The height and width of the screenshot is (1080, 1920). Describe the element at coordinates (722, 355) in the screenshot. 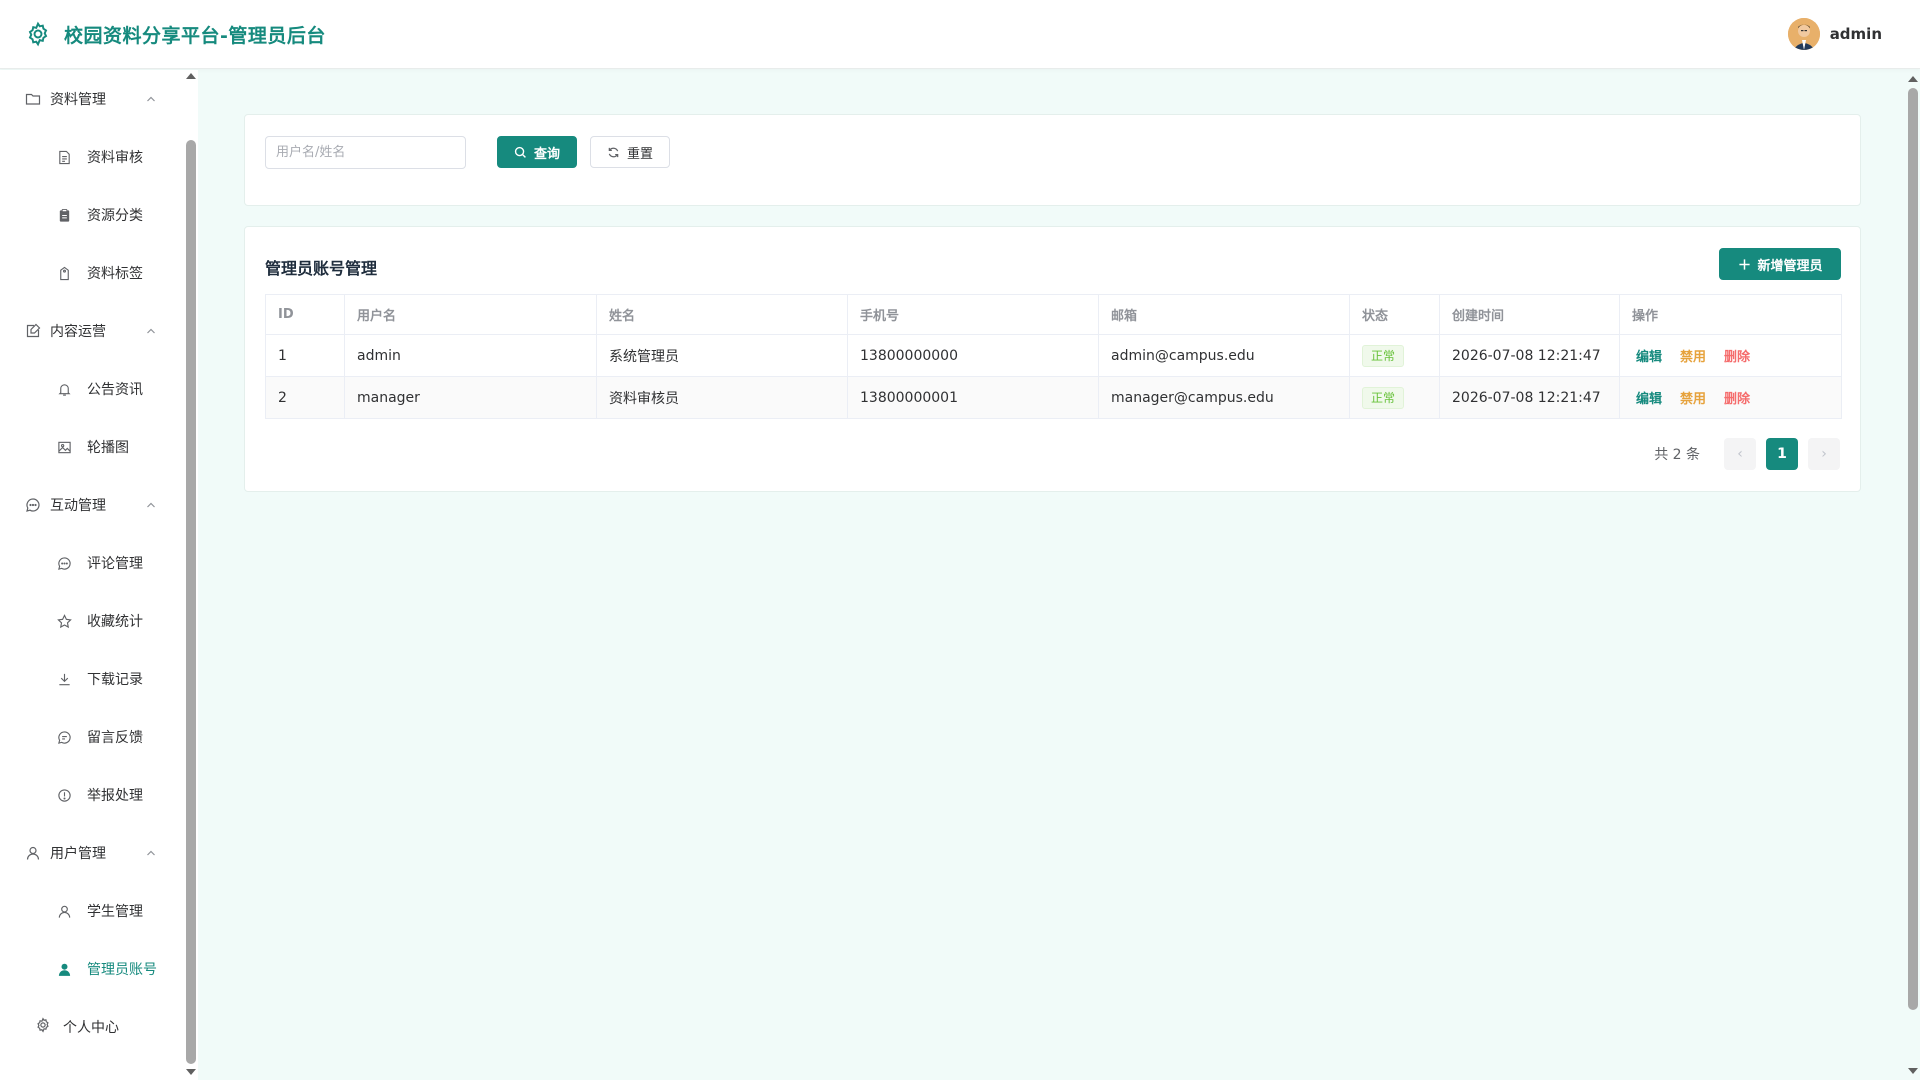

I see `cell-name: 系统管理员` at that location.